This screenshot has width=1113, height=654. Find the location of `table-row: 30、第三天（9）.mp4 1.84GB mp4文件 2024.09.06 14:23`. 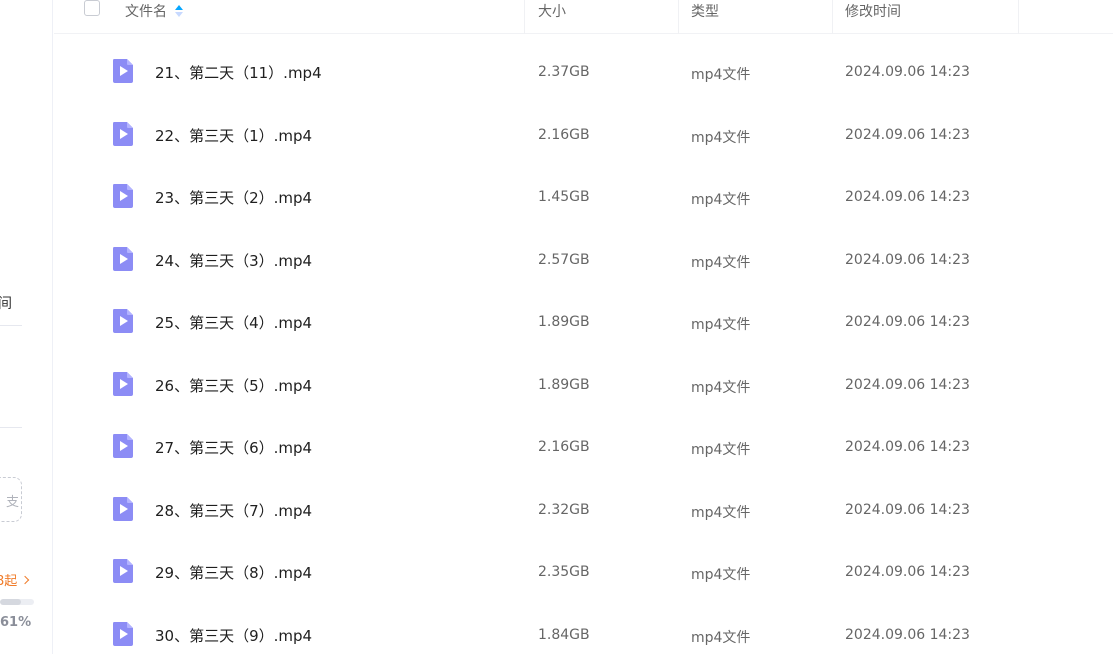

table-row: 30、第三天（9）.mp4 1.84GB mp4文件 2024.09.06 14:23 is located at coordinates (583, 629).